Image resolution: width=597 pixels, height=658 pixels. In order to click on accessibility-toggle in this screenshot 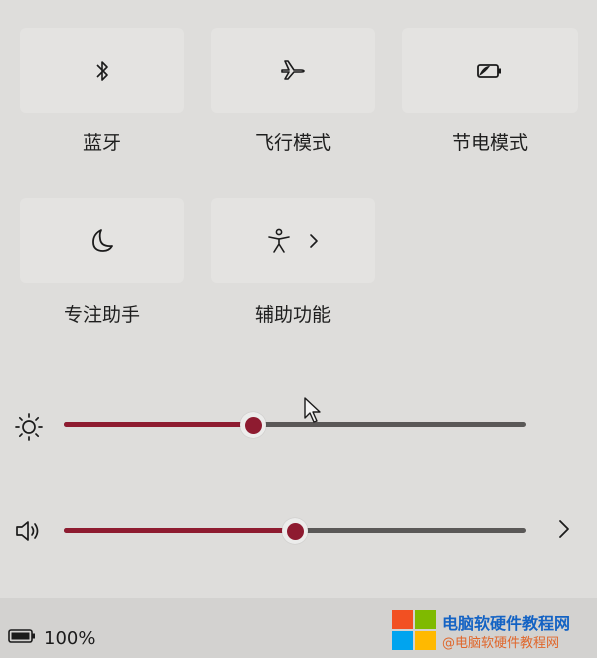, I will do `click(293, 240)`.